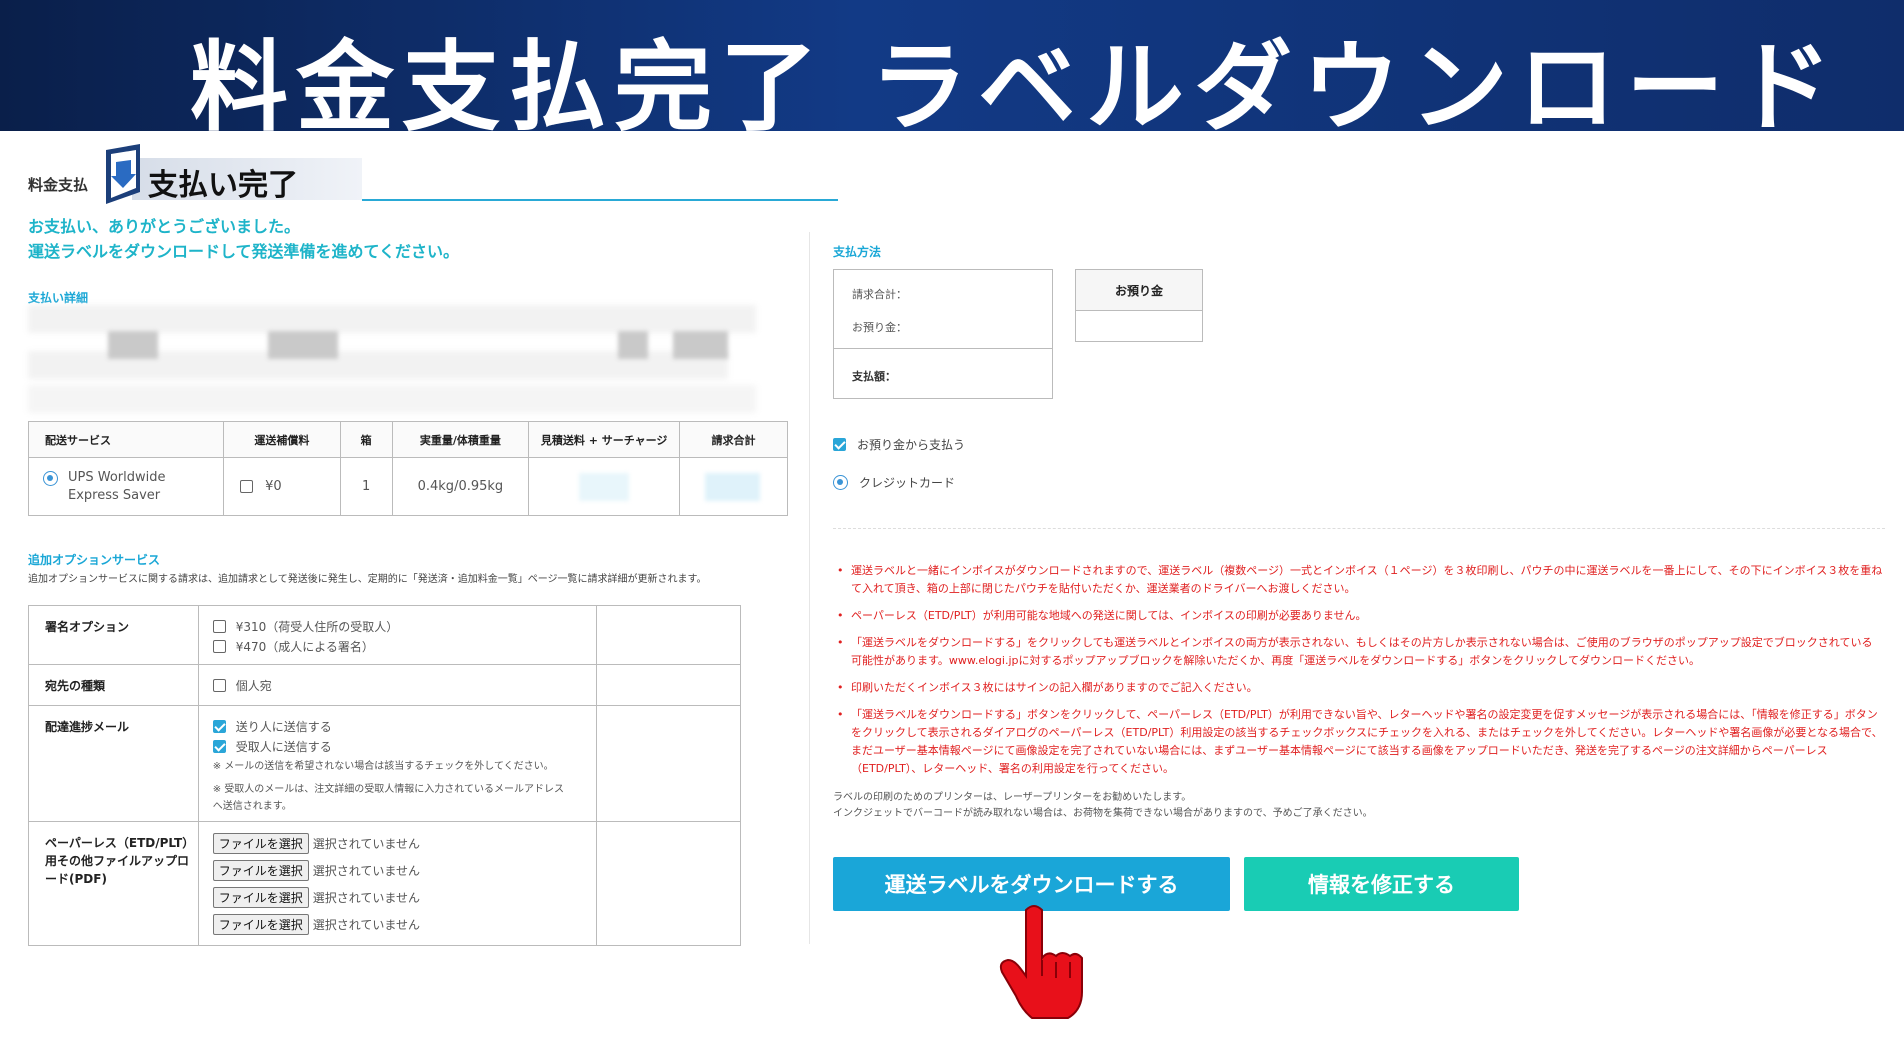 The width and height of the screenshot is (1904, 1044). Describe the element at coordinates (1356, 88) in the screenshot. I see `banner-title-right: ラベルダウンロード` at that location.